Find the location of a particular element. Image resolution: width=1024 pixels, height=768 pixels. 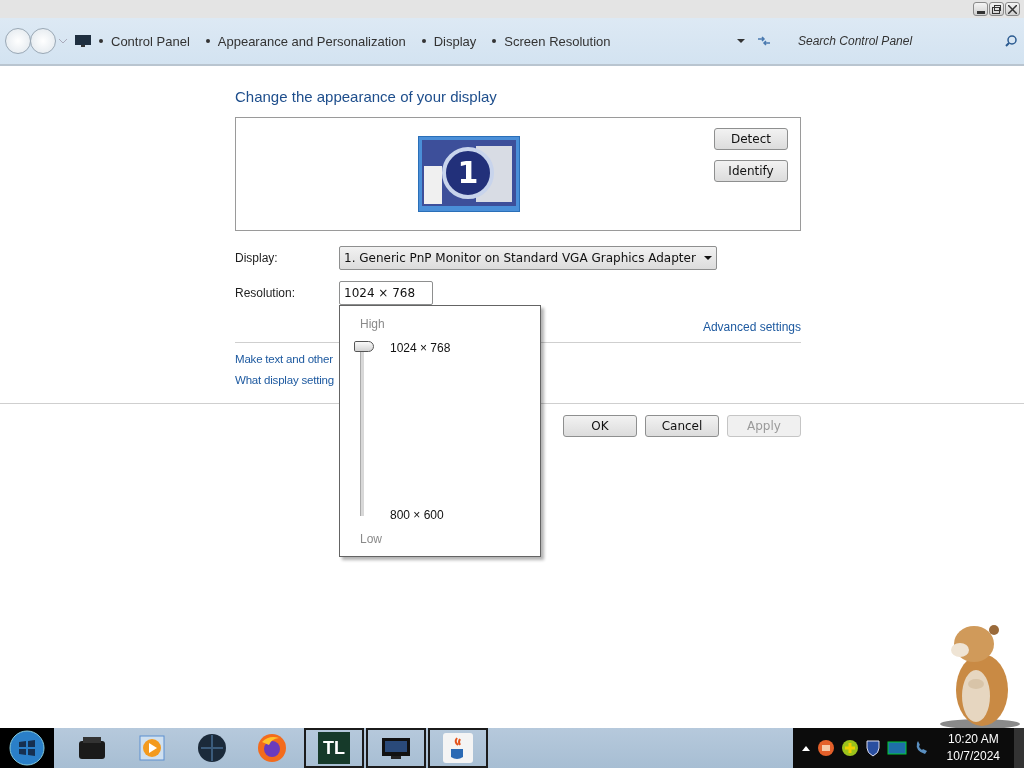

search-field: Search Control Panel is located at coordinates (908, 41).